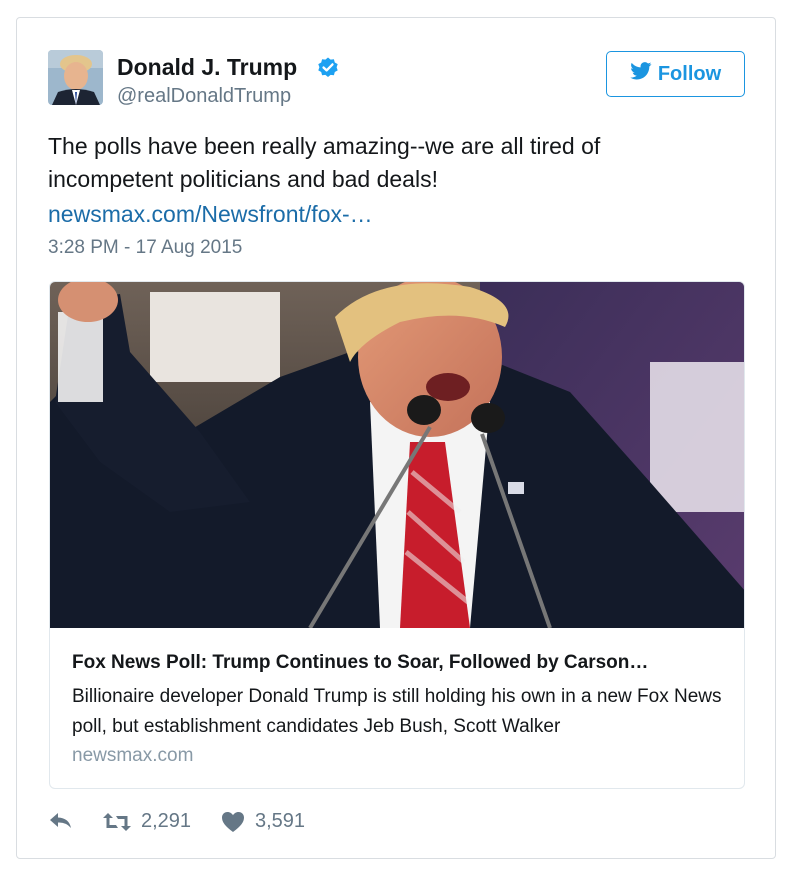  Describe the element at coordinates (207, 67) in the screenshot. I see `author-name: Donald J. Trump` at that location.